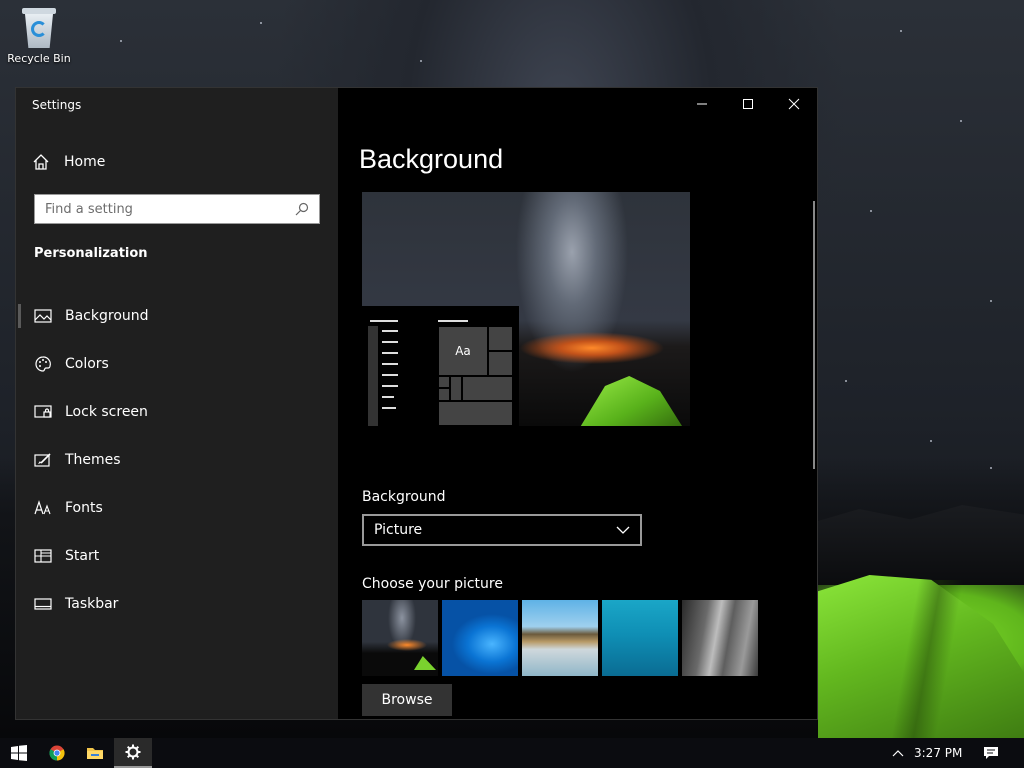  I want to click on close-icon, so click(794, 104).